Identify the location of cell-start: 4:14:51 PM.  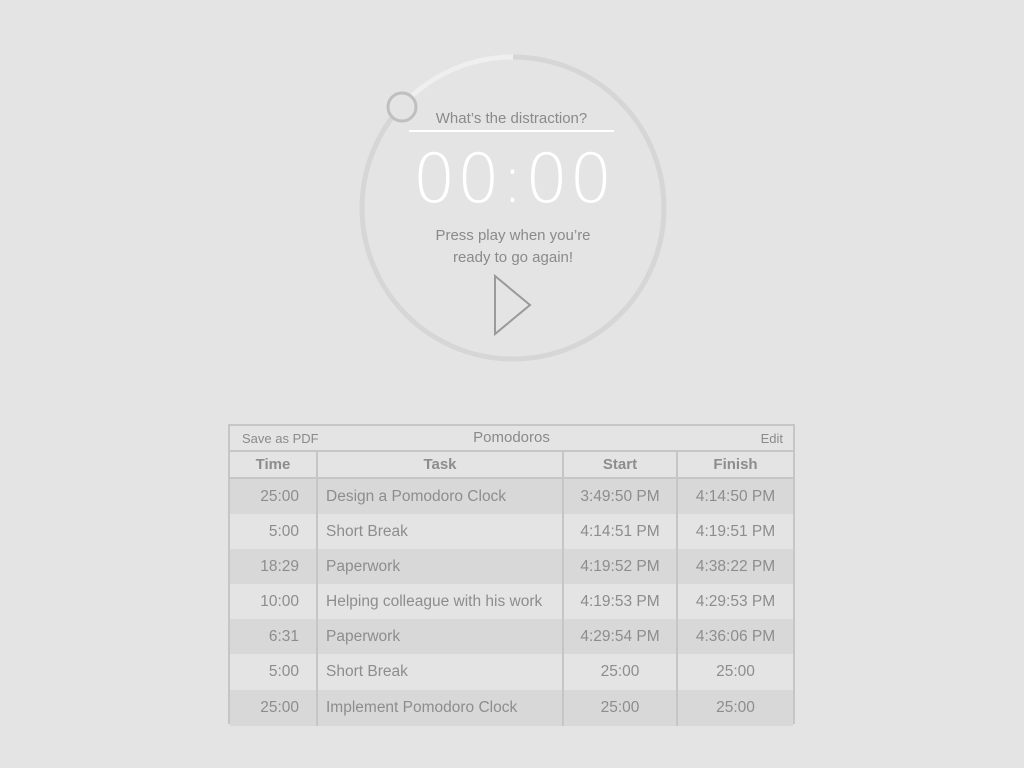
(619, 531).